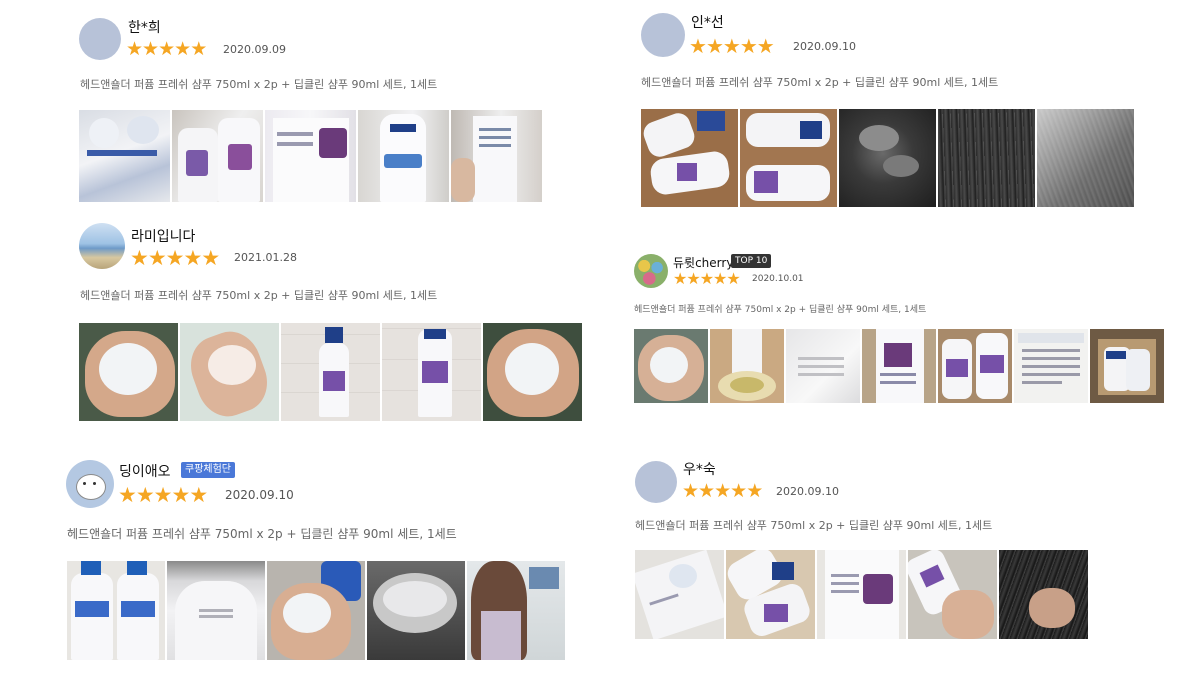  I want to click on review-date: 2021.01.28, so click(265, 257).